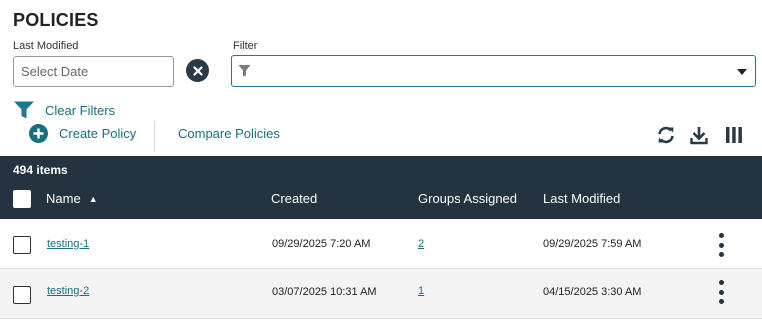 The width and height of the screenshot is (762, 321). Describe the element at coordinates (493, 71) in the screenshot. I see `filter-dropdown` at that location.